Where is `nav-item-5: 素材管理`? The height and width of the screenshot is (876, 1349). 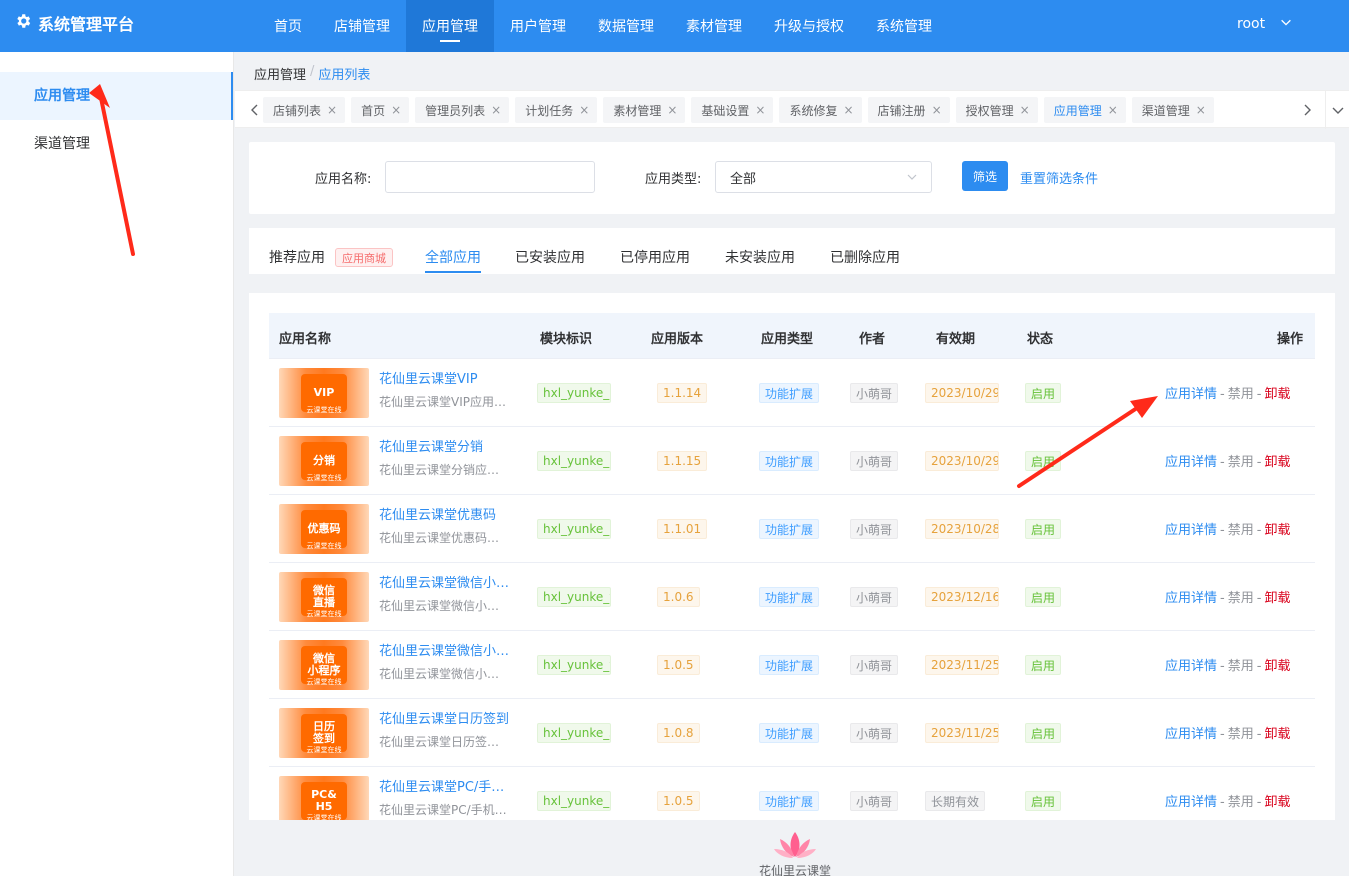 nav-item-5: 素材管理 is located at coordinates (714, 26).